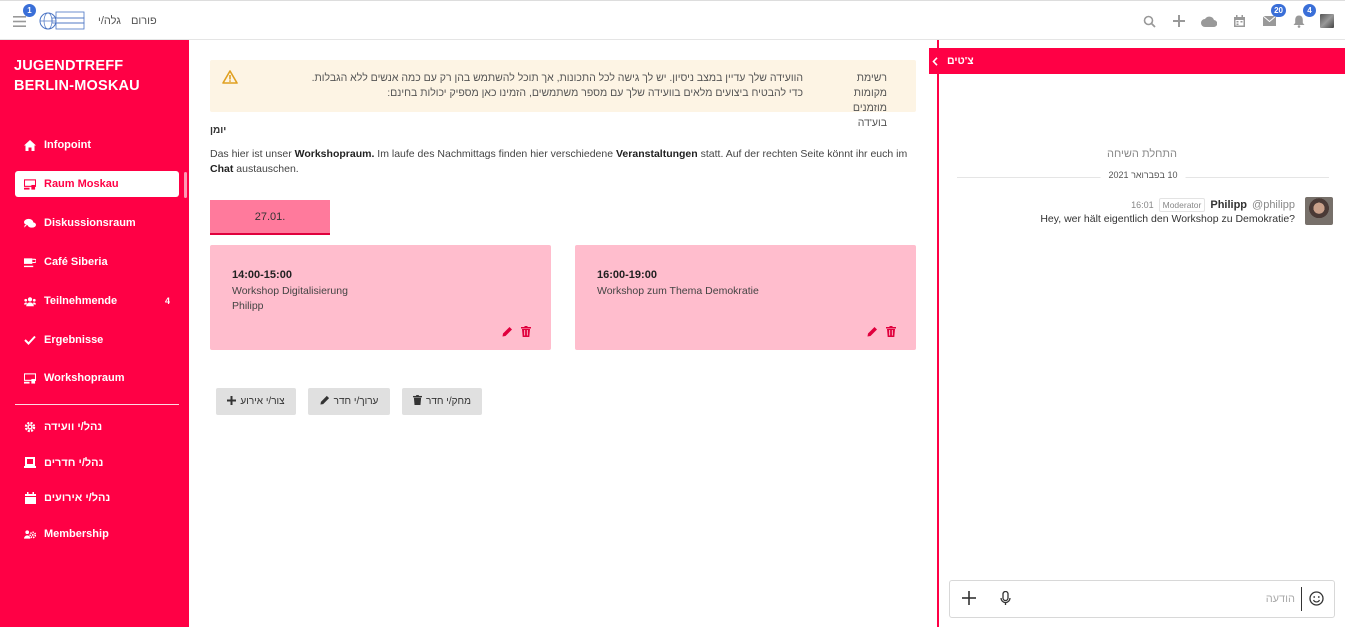 This screenshot has width=1345, height=627. What do you see at coordinates (97, 463) in the screenshot?
I see `sidebar-item-manage-rooms: נהל/י חדרים` at bounding box center [97, 463].